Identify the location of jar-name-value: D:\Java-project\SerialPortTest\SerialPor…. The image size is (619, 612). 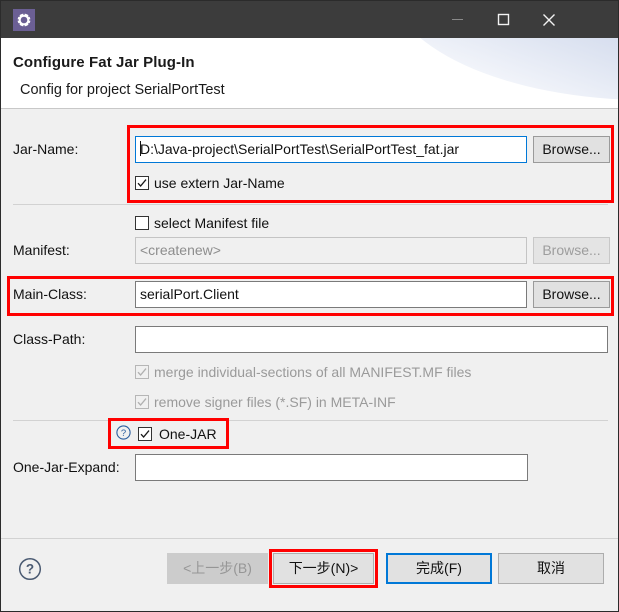
(300, 149).